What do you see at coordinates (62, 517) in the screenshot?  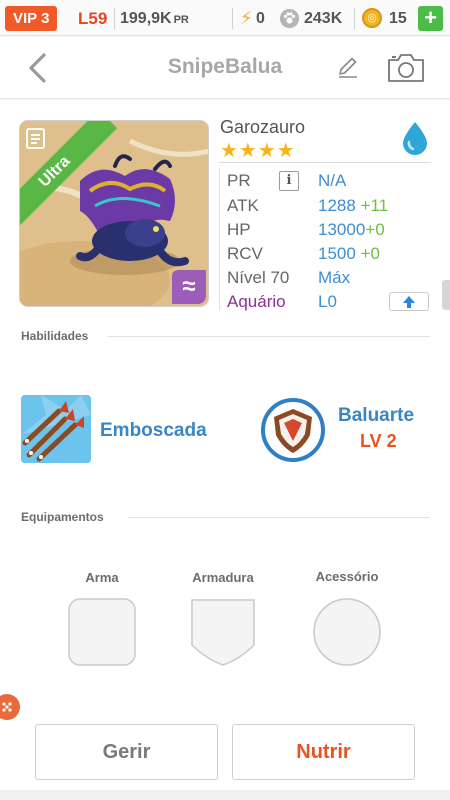 I see `section-heading: Equipamentos` at bounding box center [62, 517].